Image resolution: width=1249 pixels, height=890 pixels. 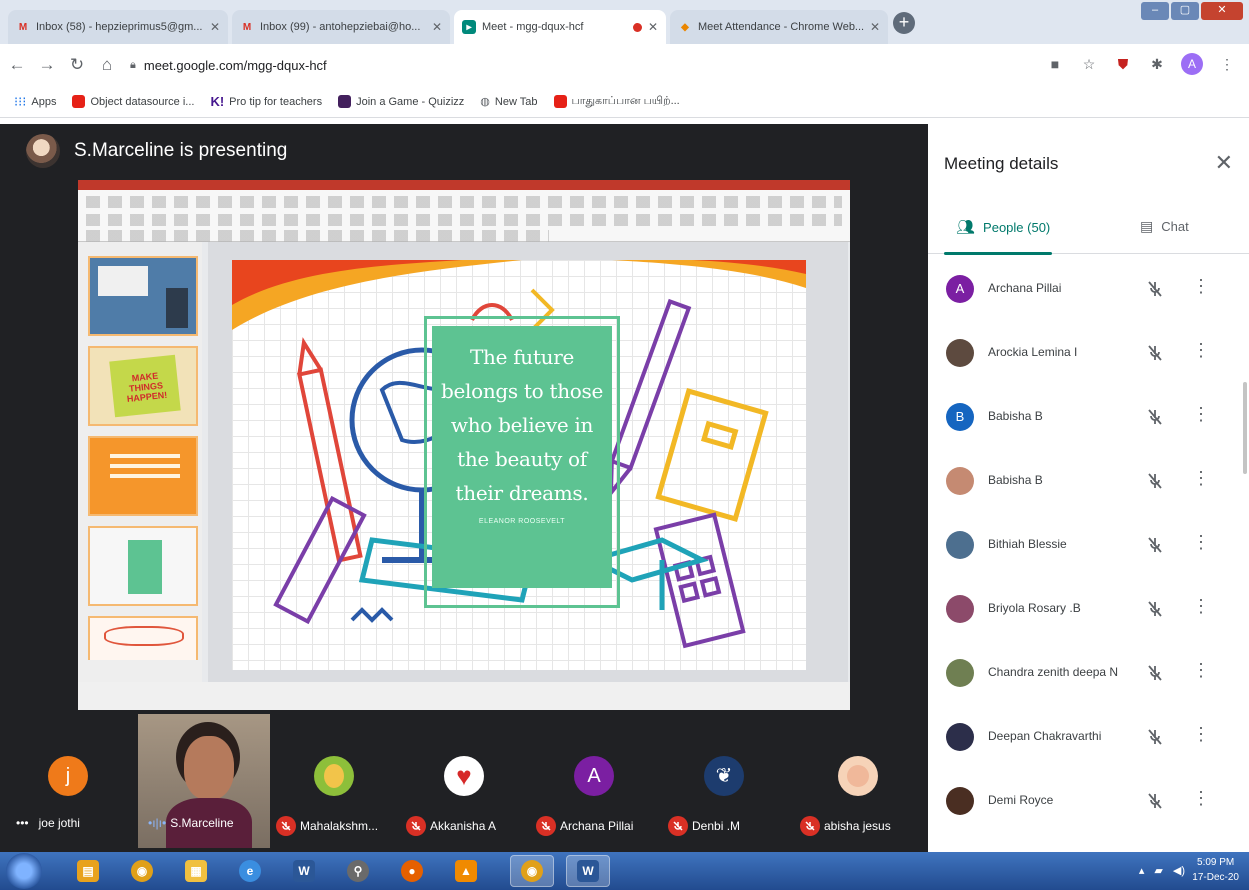 I want to click on minimize-icon: –, so click(x=1155, y=11).